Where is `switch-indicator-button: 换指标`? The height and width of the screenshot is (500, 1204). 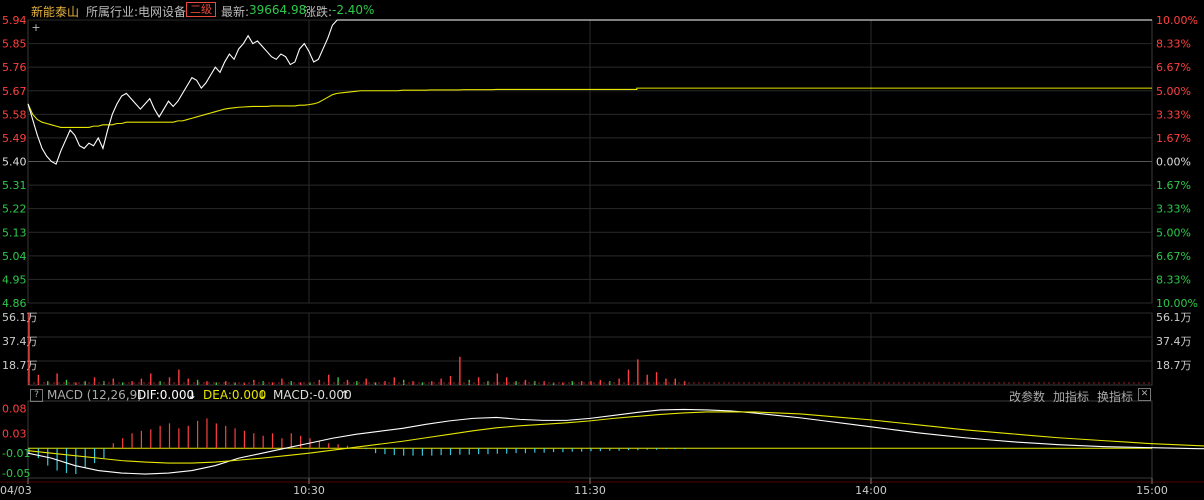 switch-indicator-button: 换指标 is located at coordinates (1115, 396).